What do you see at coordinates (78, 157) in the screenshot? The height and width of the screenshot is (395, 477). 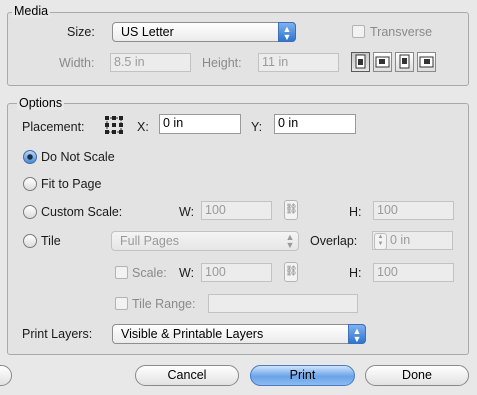 I see `do-not-scale-label: Do Not Scale` at bounding box center [78, 157].